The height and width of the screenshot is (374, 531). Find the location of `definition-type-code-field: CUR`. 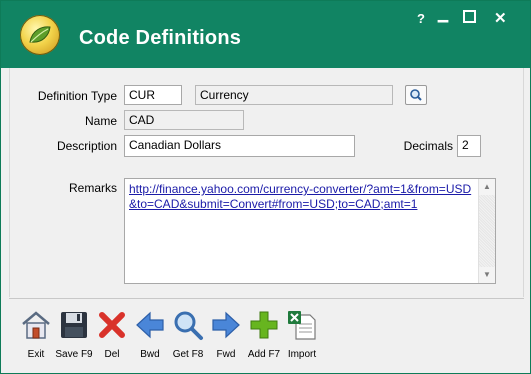

definition-type-code-field: CUR is located at coordinates (153, 95).